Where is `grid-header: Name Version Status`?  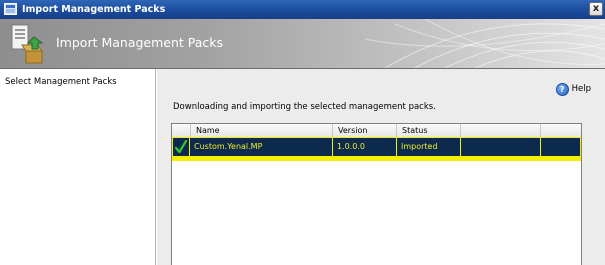
grid-header: Name Version Status is located at coordinates (376, 131).